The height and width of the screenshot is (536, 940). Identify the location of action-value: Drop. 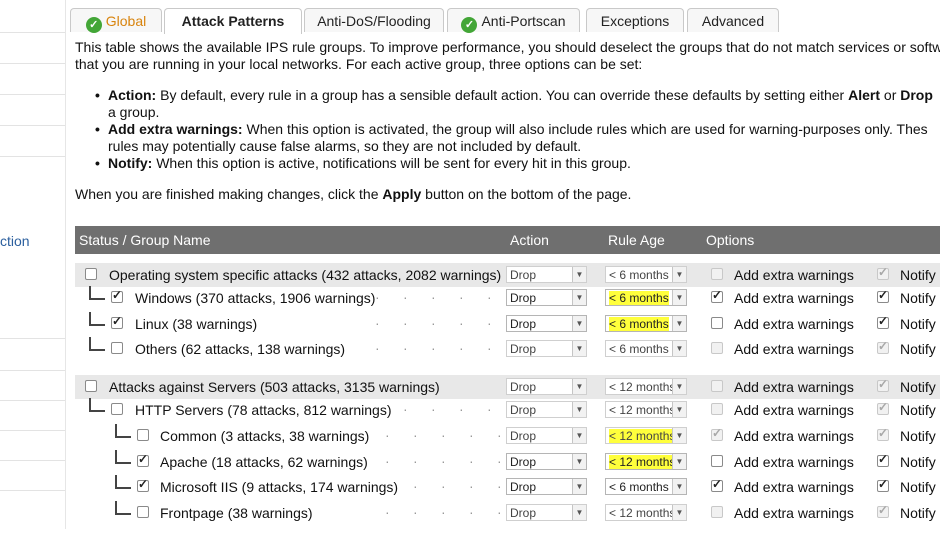
(523, 275).